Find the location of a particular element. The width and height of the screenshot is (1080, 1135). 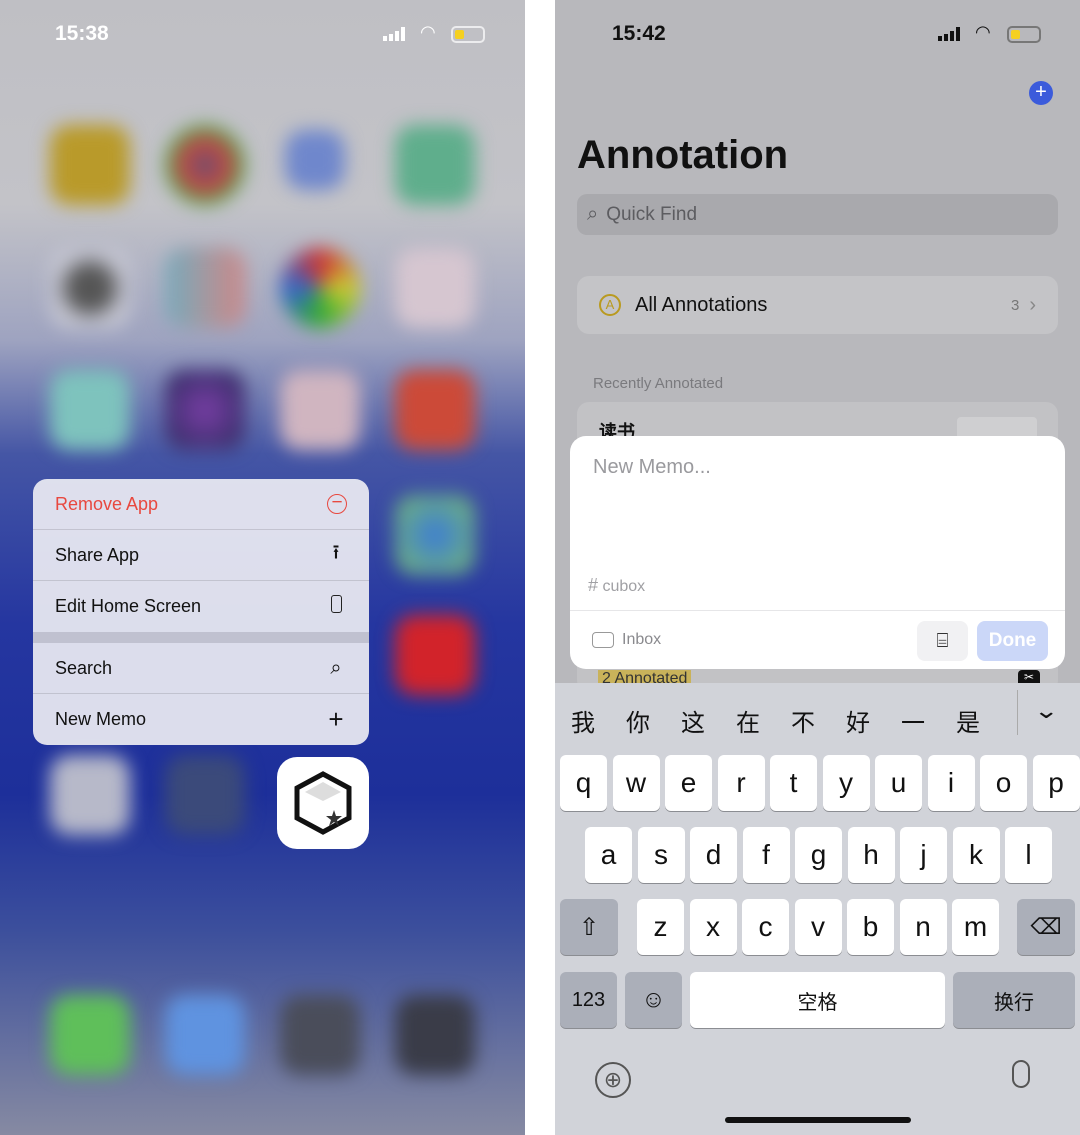

key-w: w is located at coordinates (636, 783).